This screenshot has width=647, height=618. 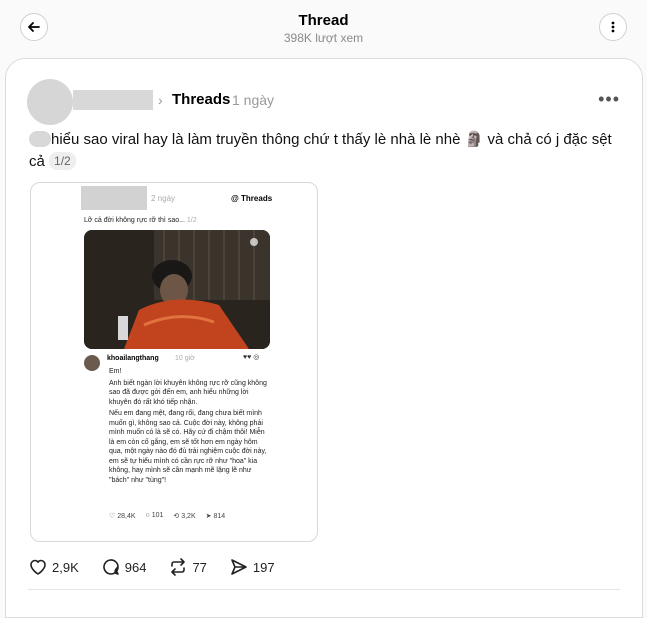 I want to click on reply-button: 964, so click(x=124, y=567).